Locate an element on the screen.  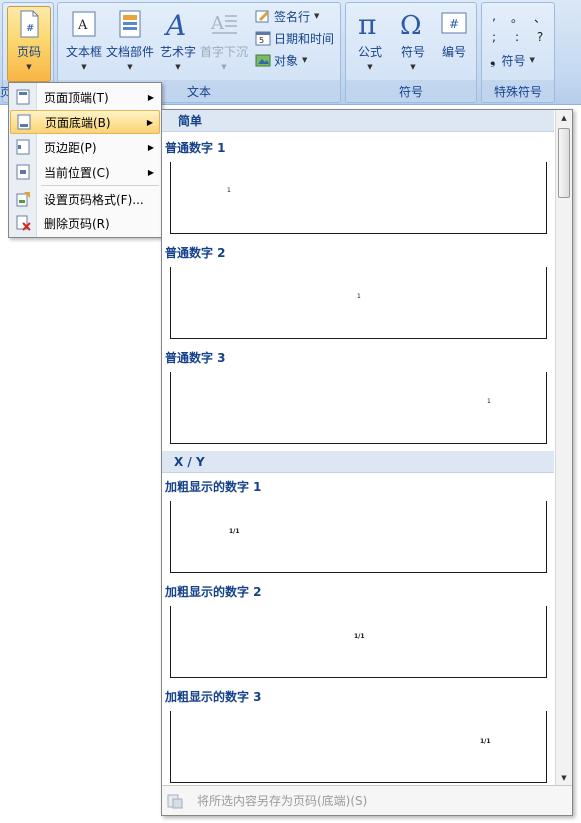
svg-text: π is located at coordinates (367, 24).